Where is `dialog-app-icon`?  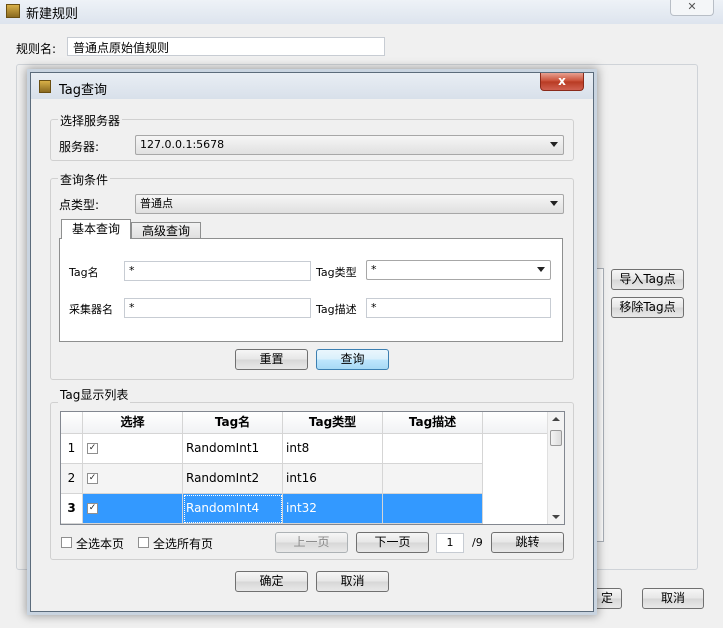 dialog-app-icon is located at coordinates (45, 86).